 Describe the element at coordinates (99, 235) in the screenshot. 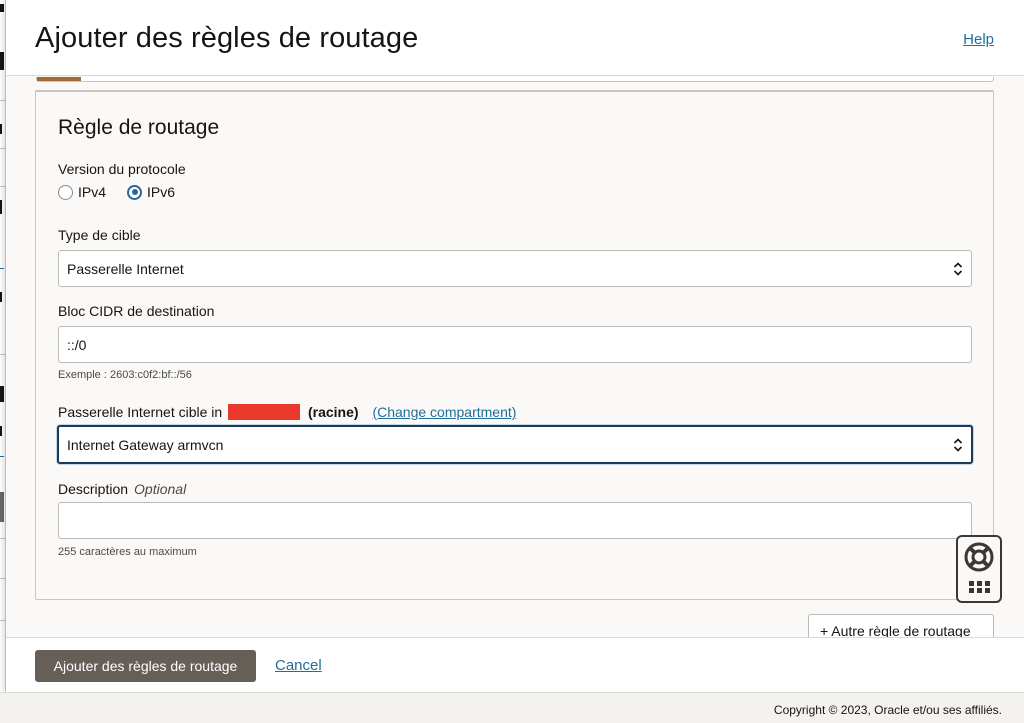

I see `target-type-label: Type de cible` at that location.